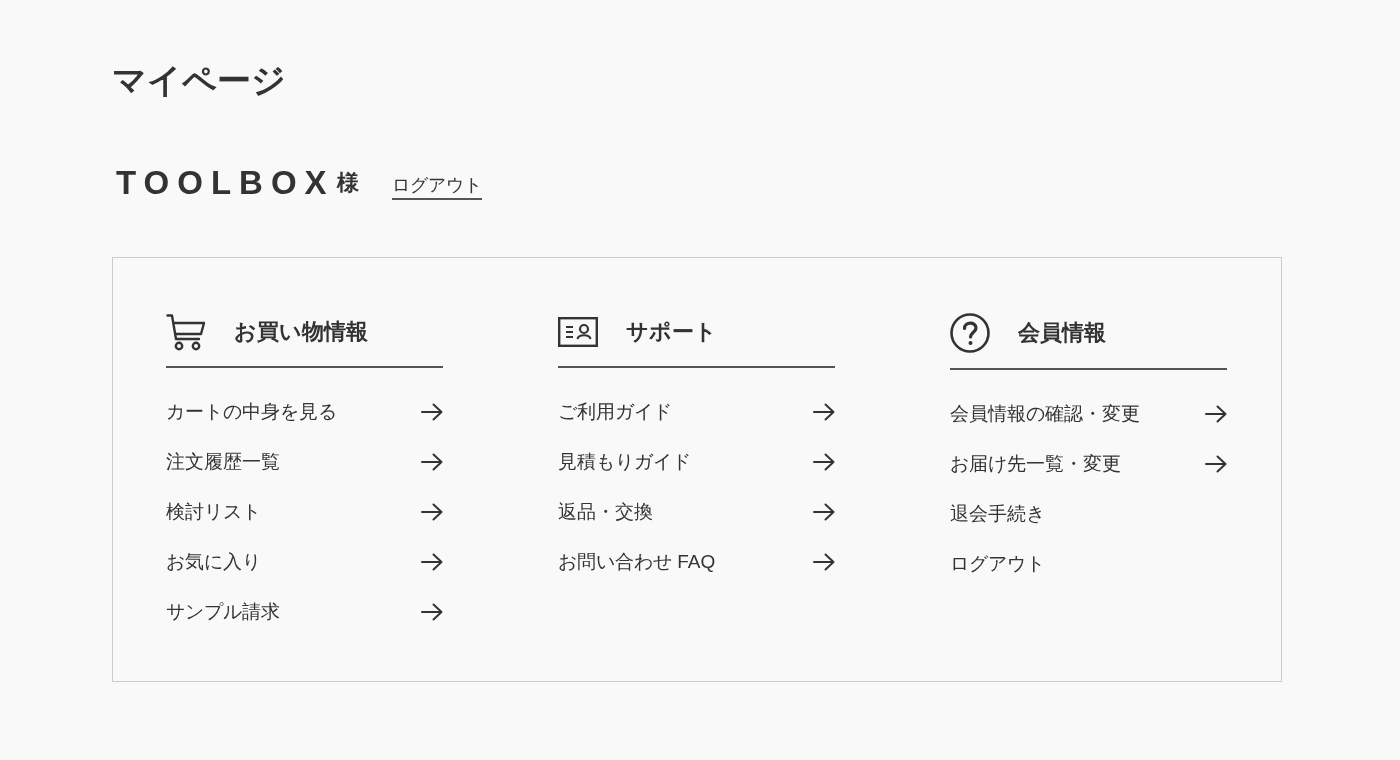 The image size is (1400, 760). I want to click on logout-link: ログアウト, so click(436, 186).